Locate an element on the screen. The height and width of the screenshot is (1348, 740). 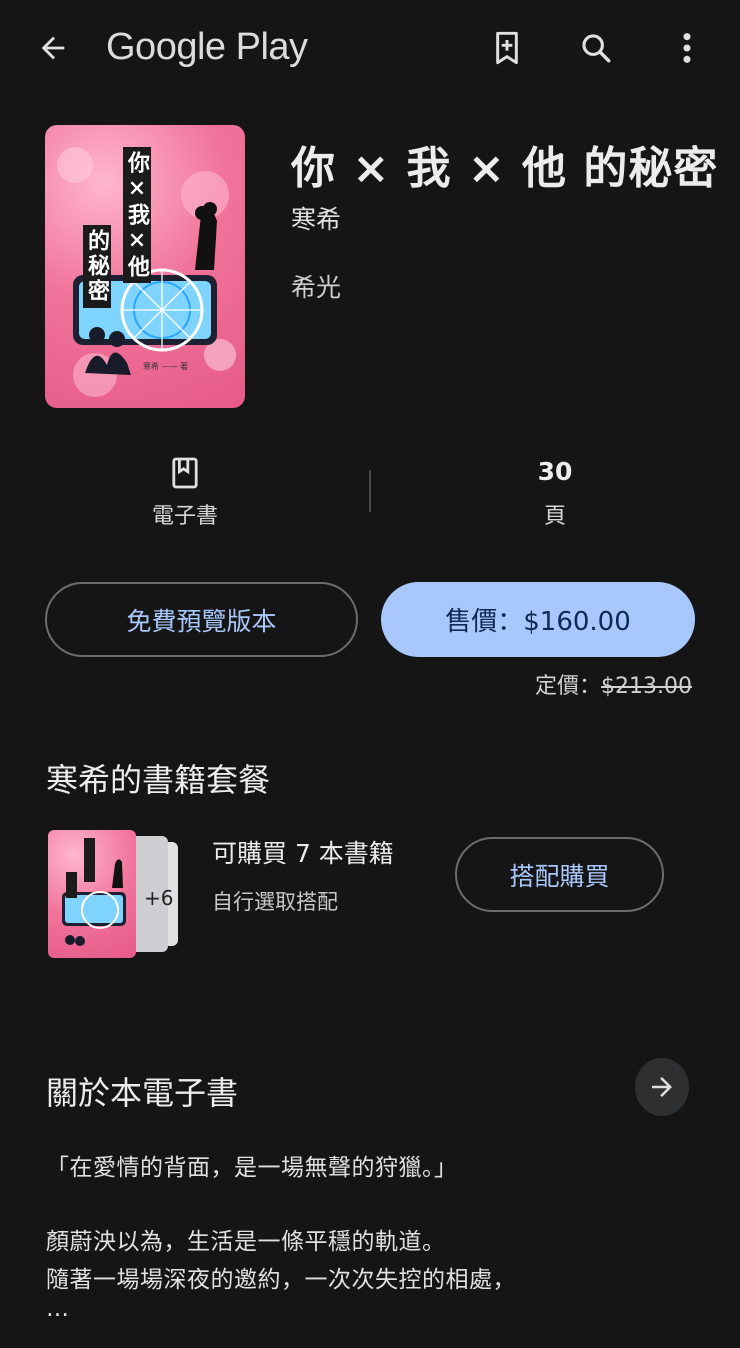
pages-label: 頁 is located at coordinates (554, 516).